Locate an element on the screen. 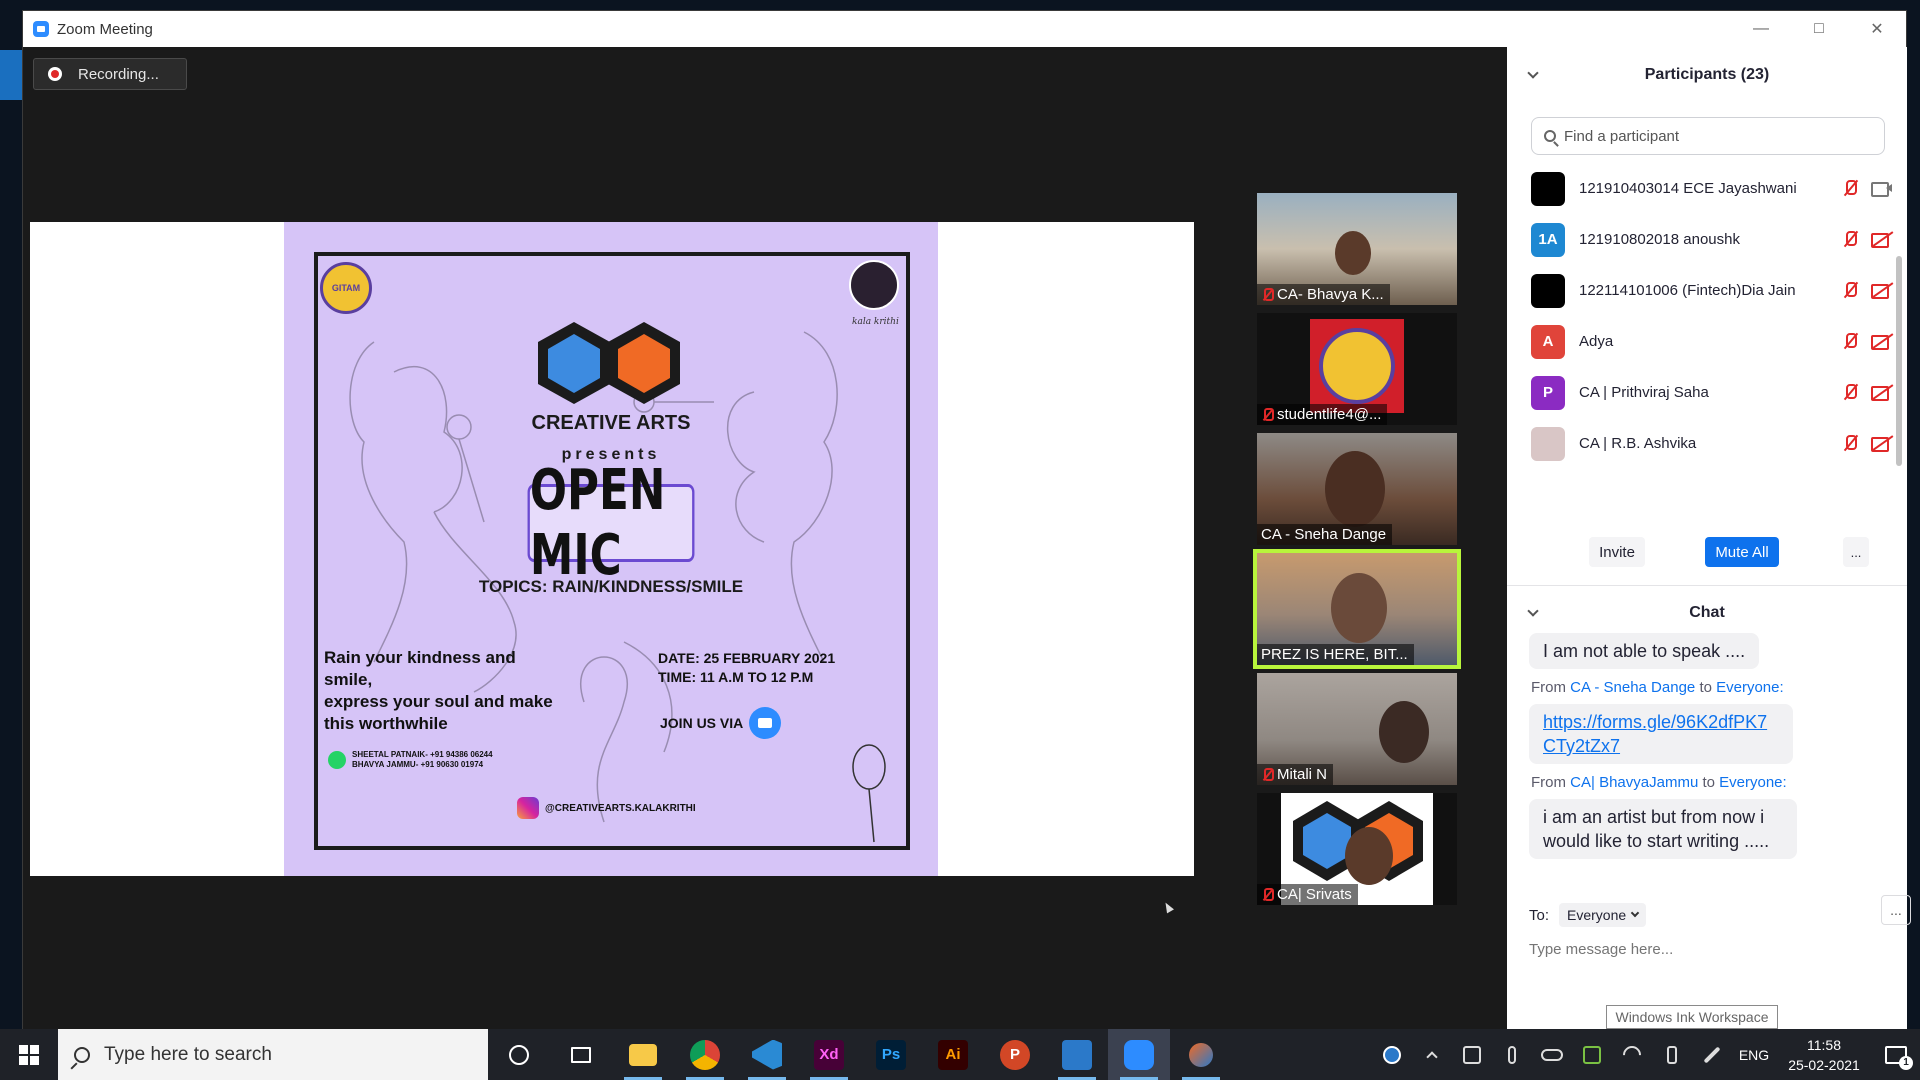 The image size is (1920, 1080). vscode-icon is located at coordinates (767, 1054).